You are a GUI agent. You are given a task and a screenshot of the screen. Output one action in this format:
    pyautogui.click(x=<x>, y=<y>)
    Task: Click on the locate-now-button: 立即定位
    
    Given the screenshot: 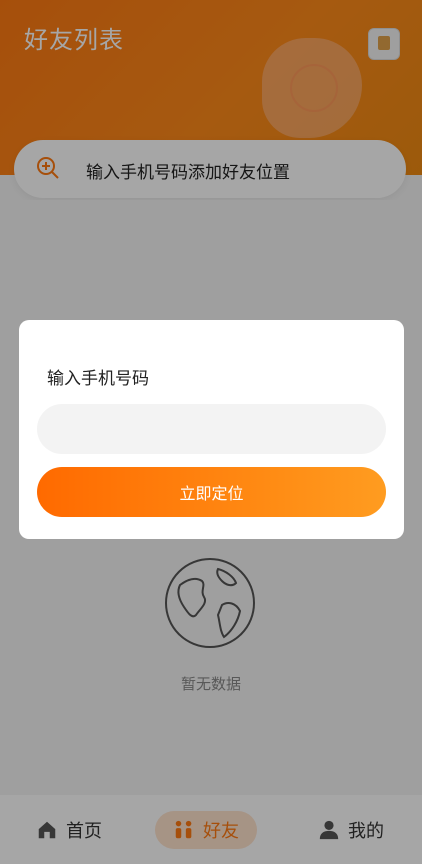 What is the action you would take?
    pyautogui.click(x=211, y=492)
    